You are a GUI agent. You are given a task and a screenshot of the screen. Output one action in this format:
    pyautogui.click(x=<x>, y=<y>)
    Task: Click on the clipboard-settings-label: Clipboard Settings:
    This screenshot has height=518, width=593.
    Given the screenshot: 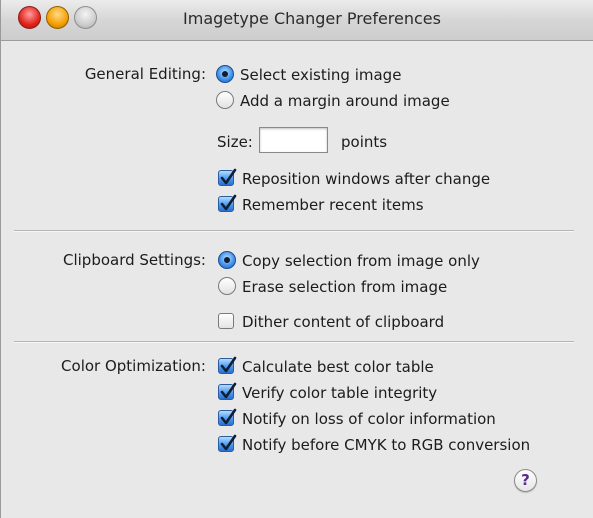 What is the action you would take?
    pyautogui.click(x=134, y=260)
    